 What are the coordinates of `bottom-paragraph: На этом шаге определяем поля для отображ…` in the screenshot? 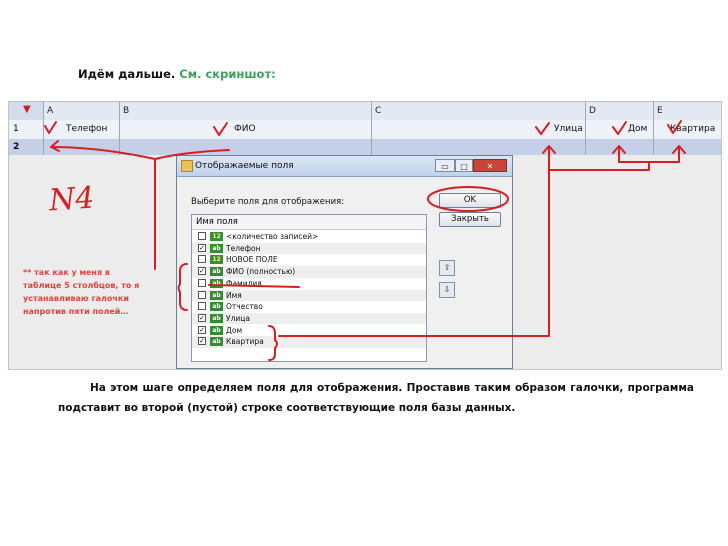 It's located at (376, 398).